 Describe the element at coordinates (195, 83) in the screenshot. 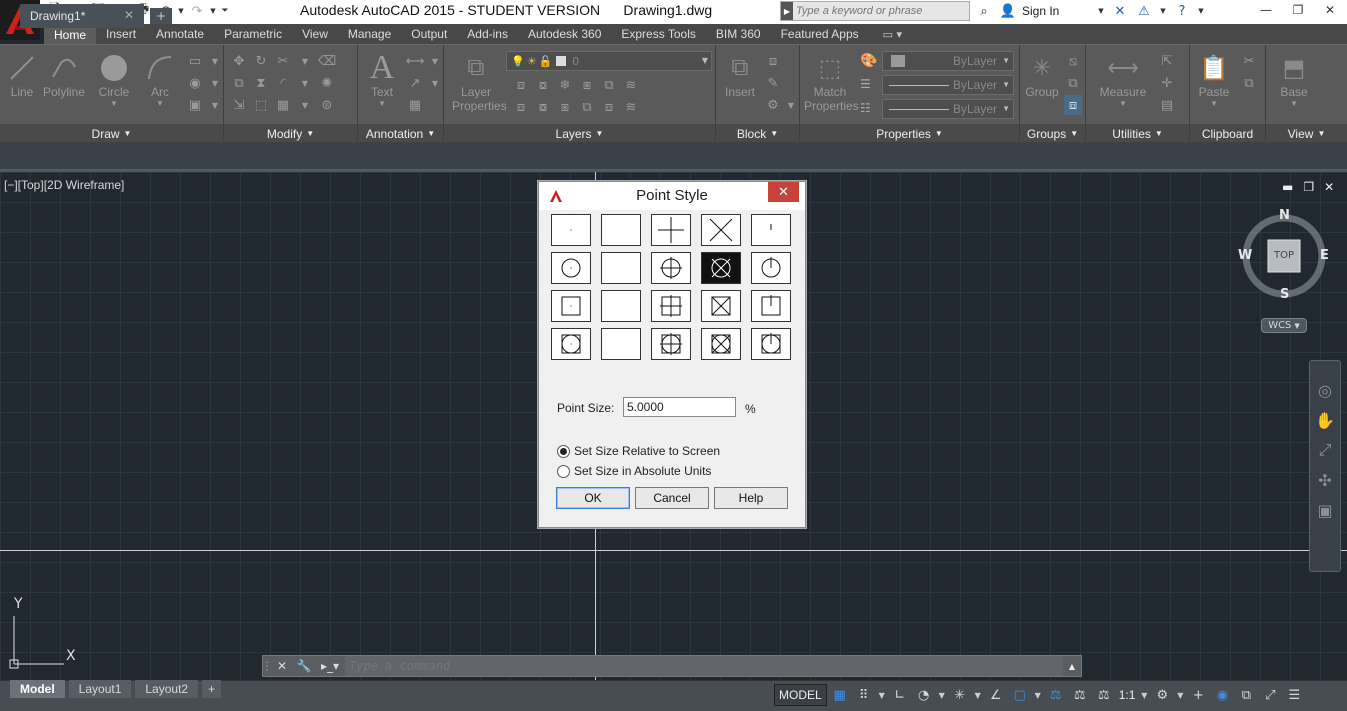

I see `hatch-icon: ◉` at that location.